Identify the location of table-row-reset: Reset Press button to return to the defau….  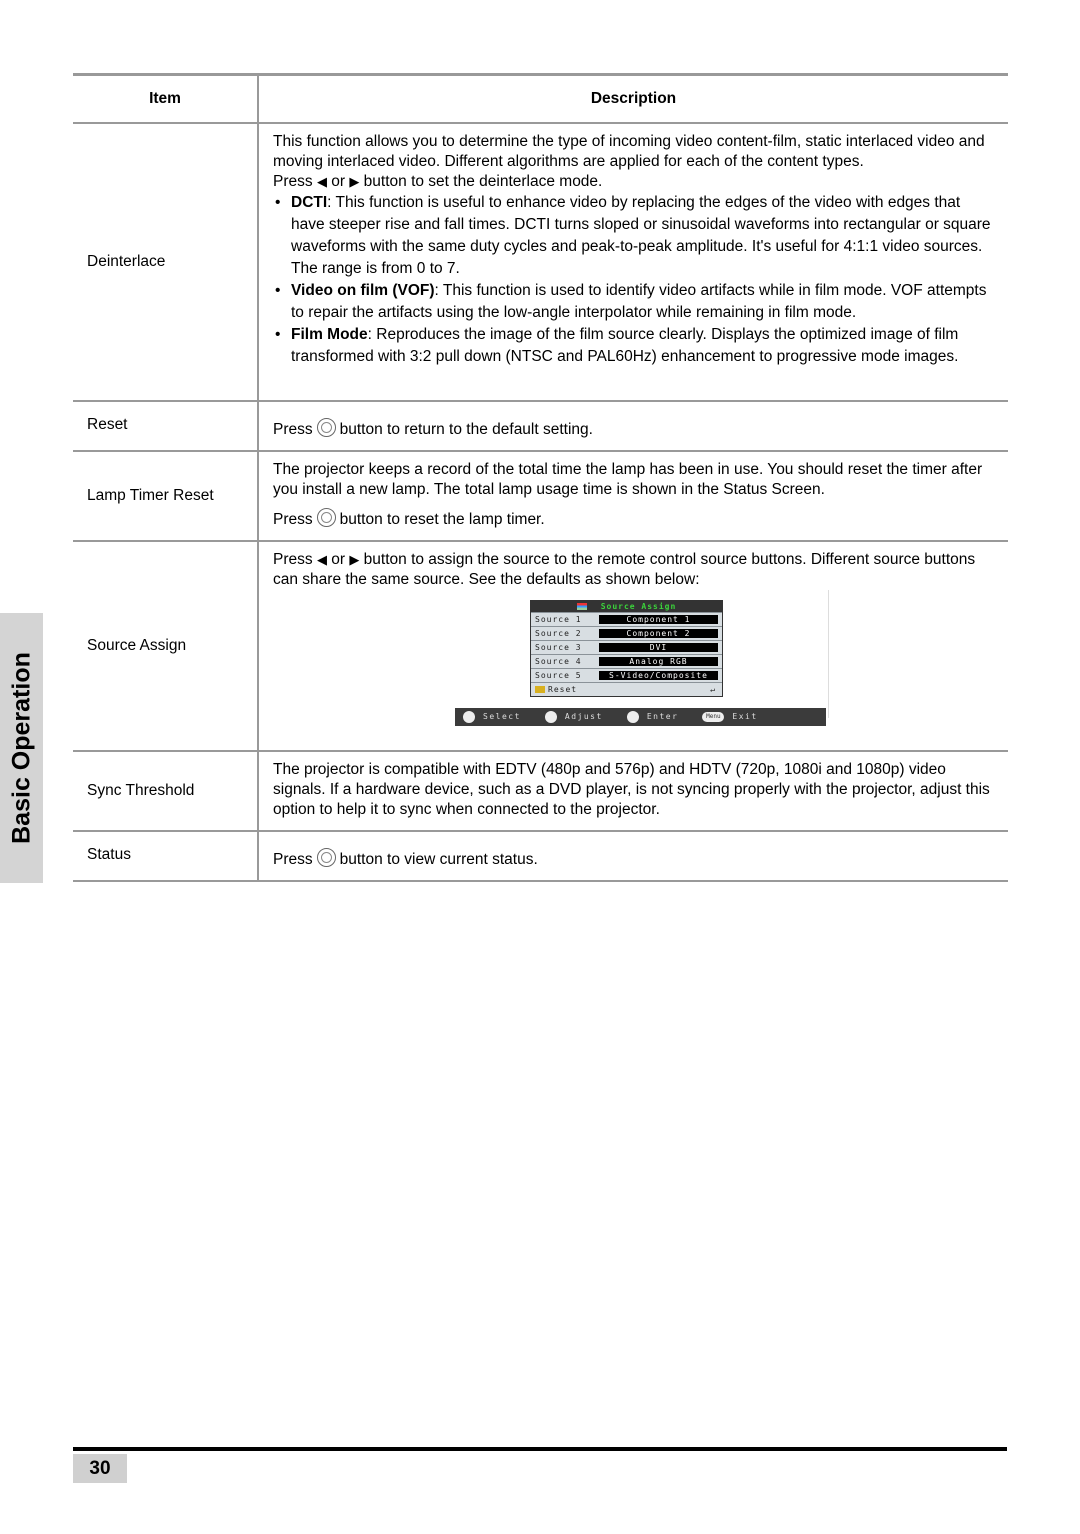
(540, 426).